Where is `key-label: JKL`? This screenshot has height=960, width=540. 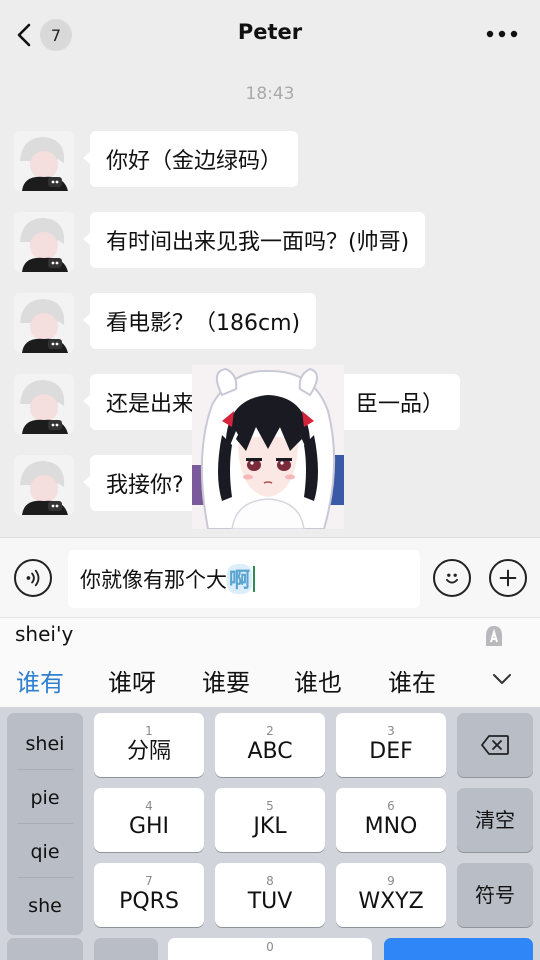
key-label: JKL is located at coordinates (270, 826).